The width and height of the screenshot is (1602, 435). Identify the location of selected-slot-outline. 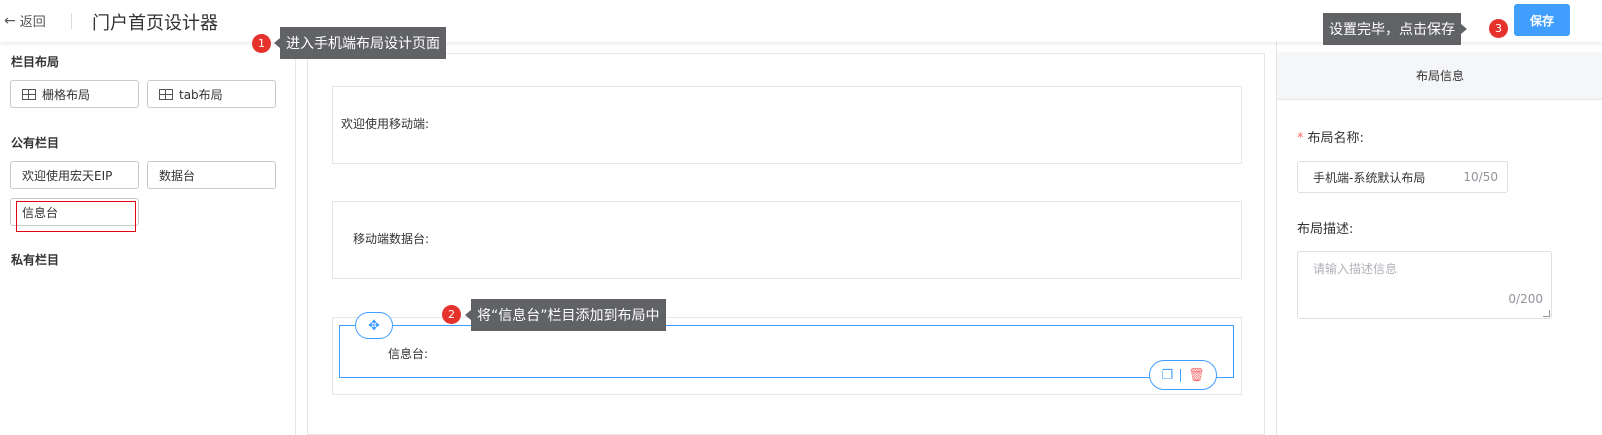
(786, 351).